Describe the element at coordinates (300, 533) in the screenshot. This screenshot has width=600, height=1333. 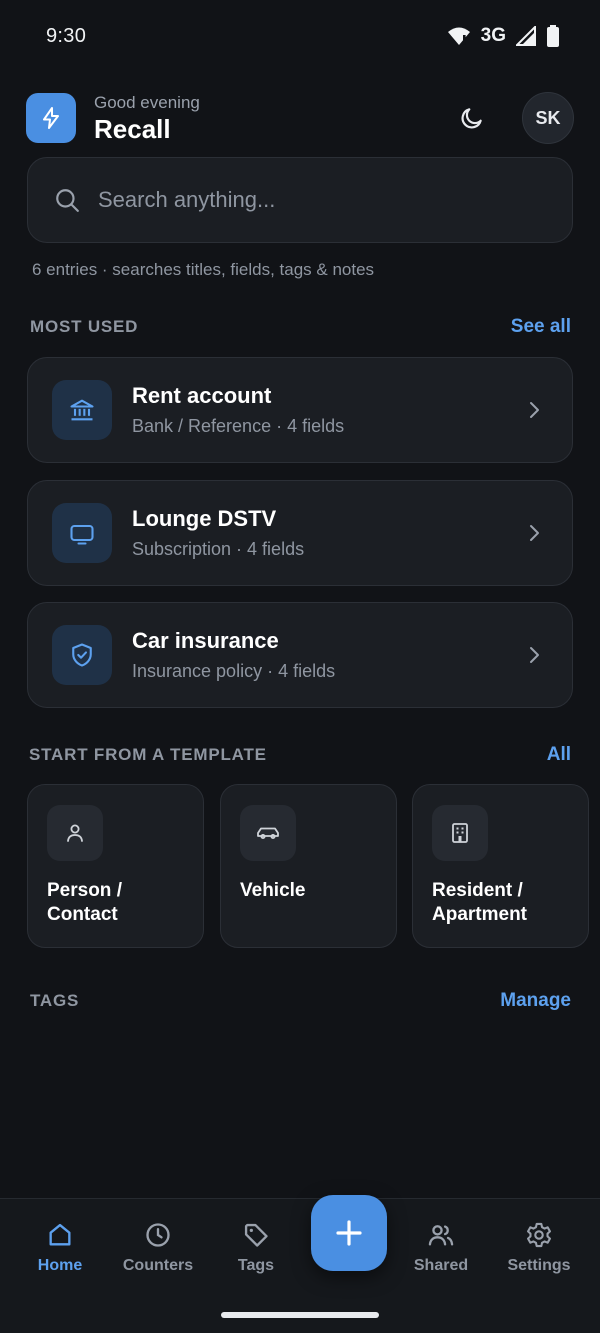
I see `entry-card-lounge-dstv: Lounge DSTV Subscription · 4 fields` at that location.